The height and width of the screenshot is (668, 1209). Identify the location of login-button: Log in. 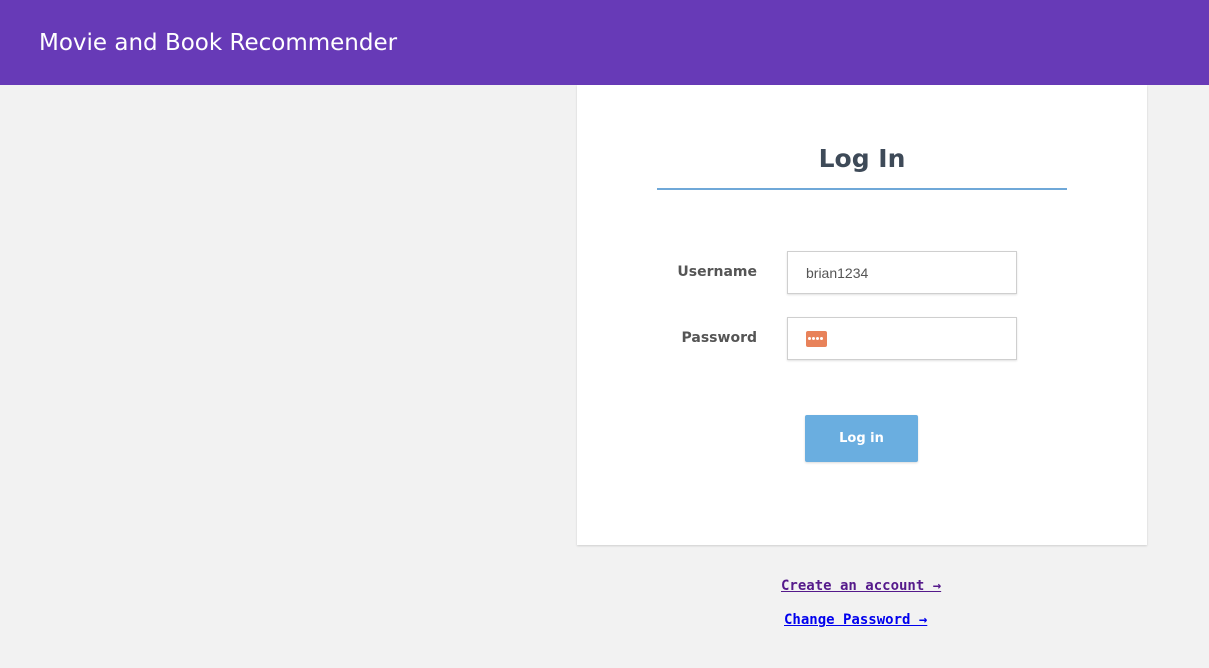
(861, 438).